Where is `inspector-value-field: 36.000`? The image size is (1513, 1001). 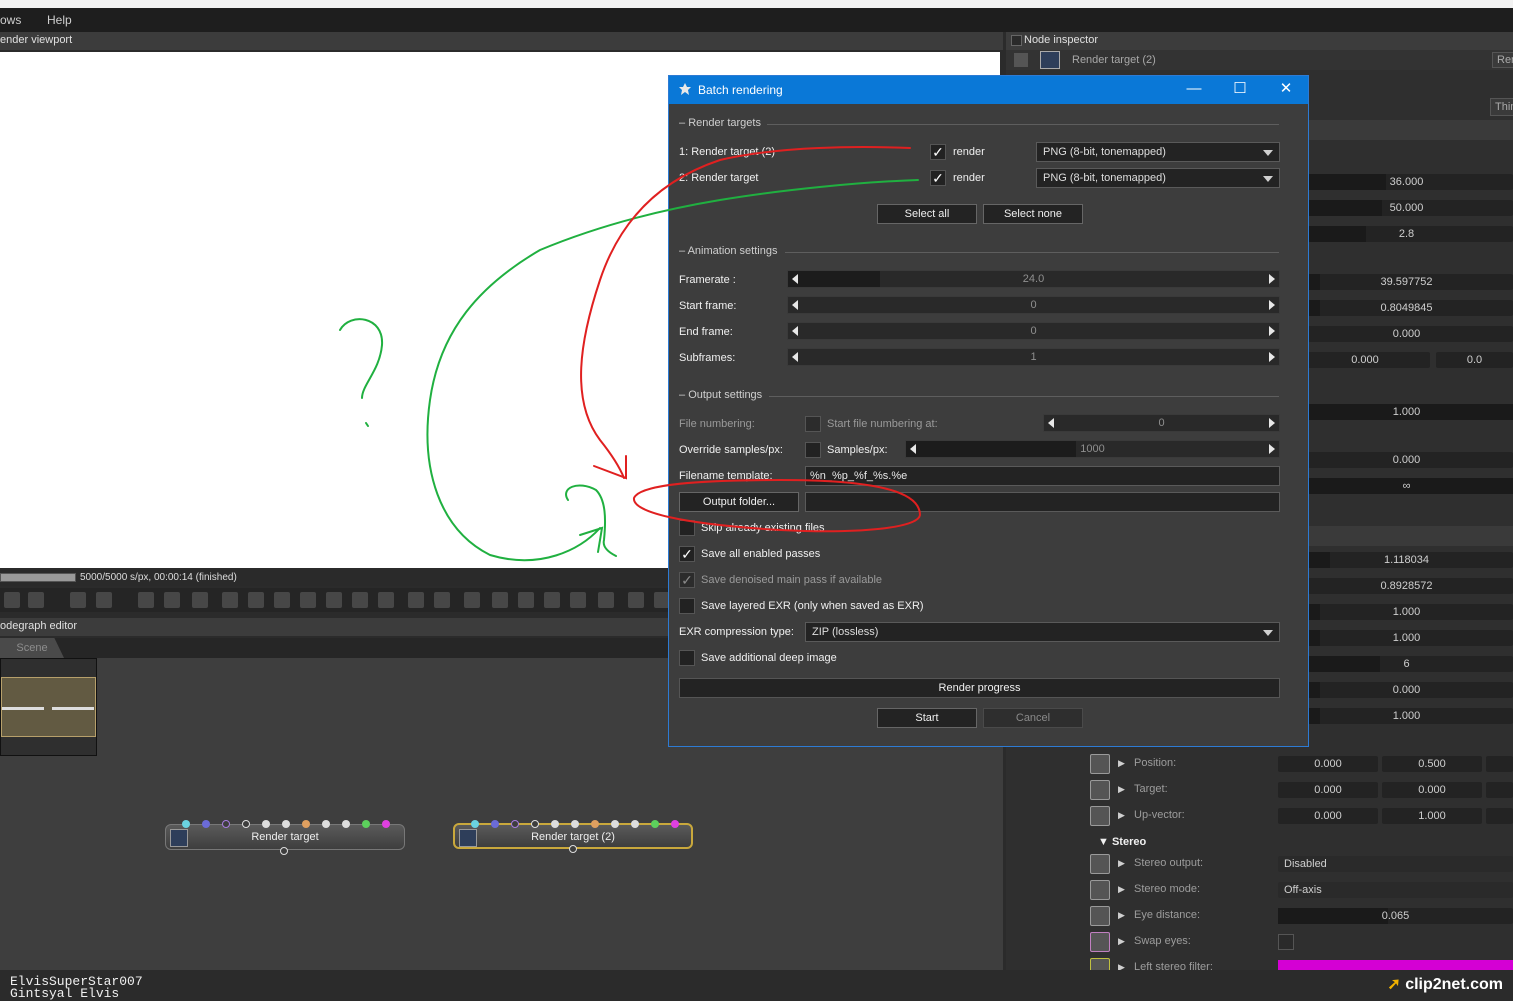 inspector-value-field: 36.000 is located at coordinates (1406, 182).